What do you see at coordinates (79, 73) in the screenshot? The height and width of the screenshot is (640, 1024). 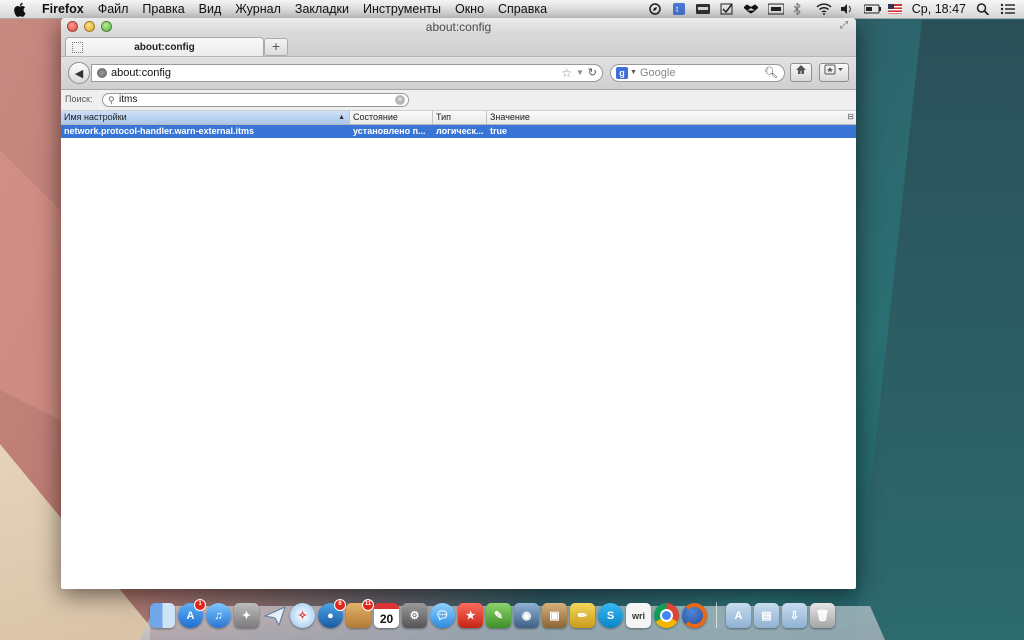 I see `back-button: ◀` at bounding box center [79, 73].